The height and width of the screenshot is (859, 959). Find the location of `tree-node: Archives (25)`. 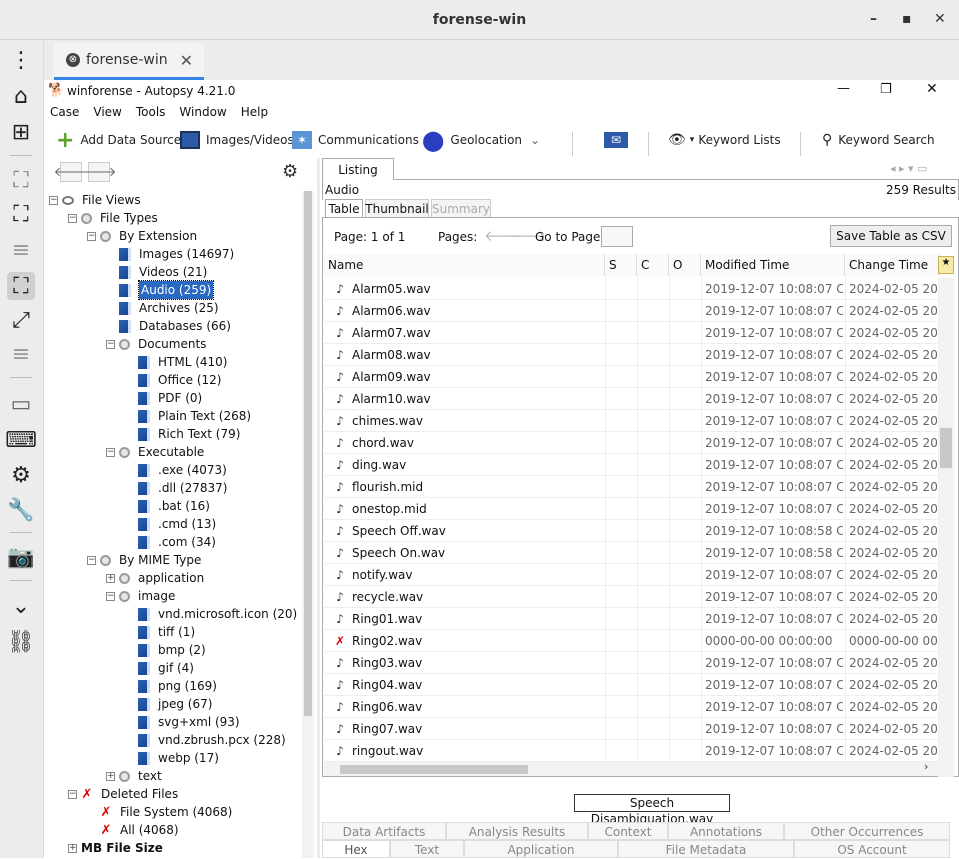

tree-node: Archives (25) is located at coordinates (162, 308).